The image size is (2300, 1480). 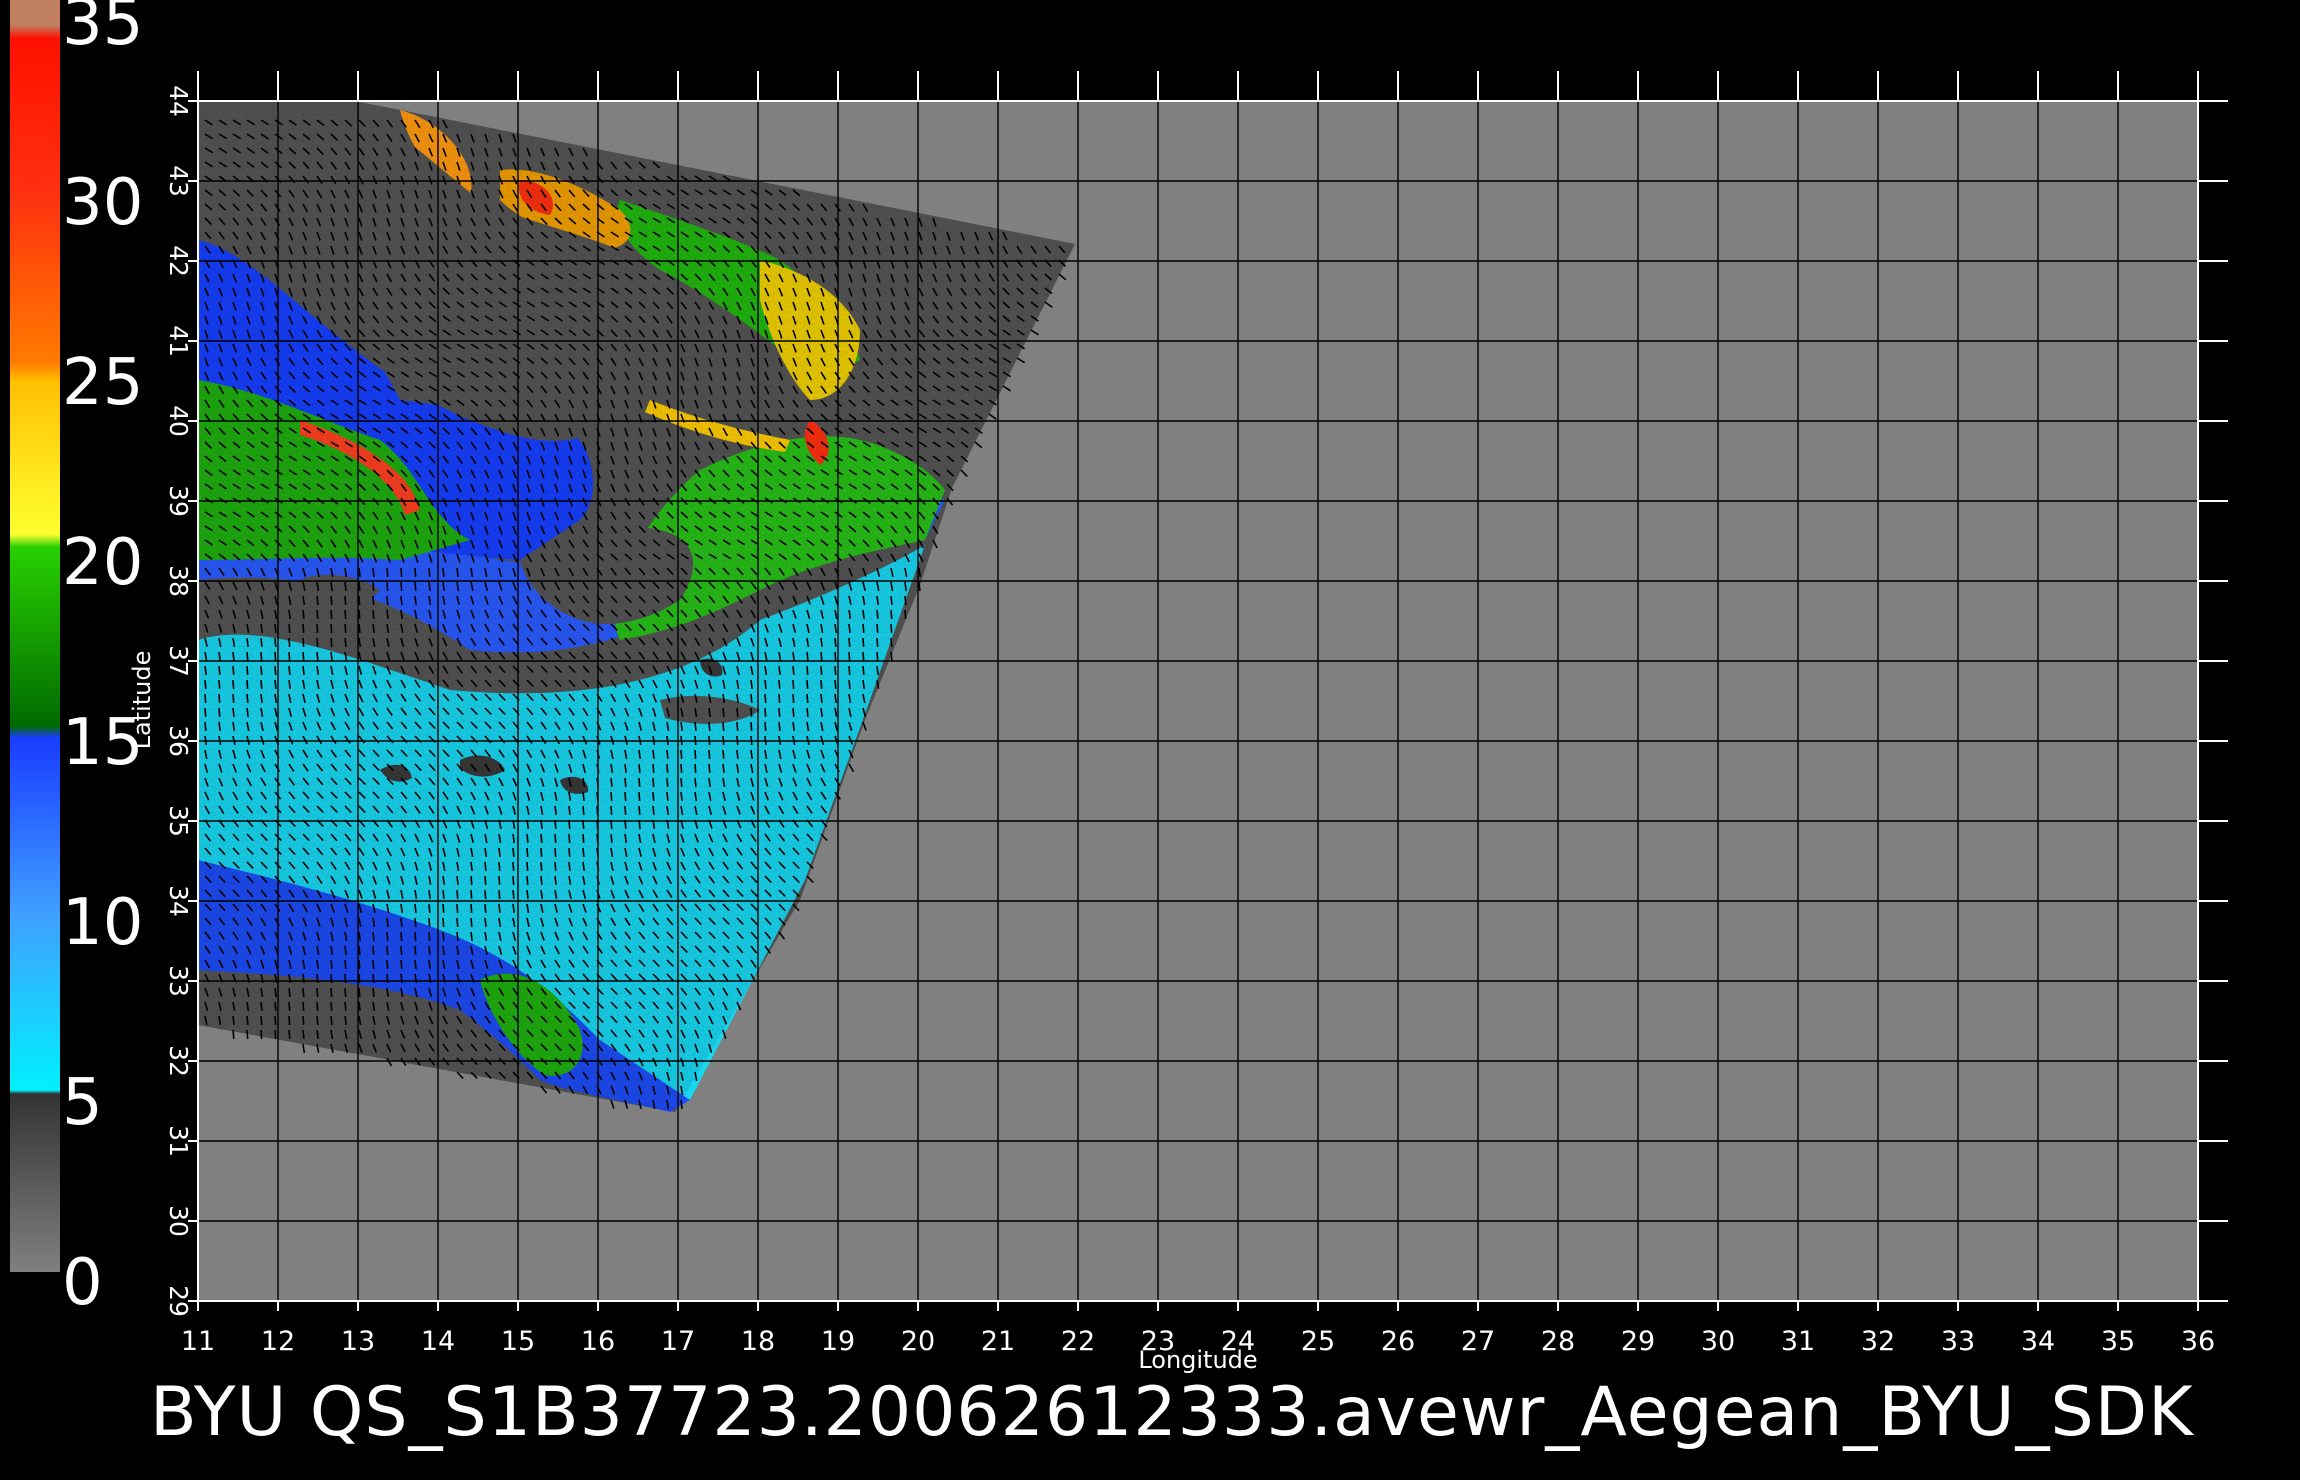 I want to click on y-tick-label: 44, so click(x=178, y=101).